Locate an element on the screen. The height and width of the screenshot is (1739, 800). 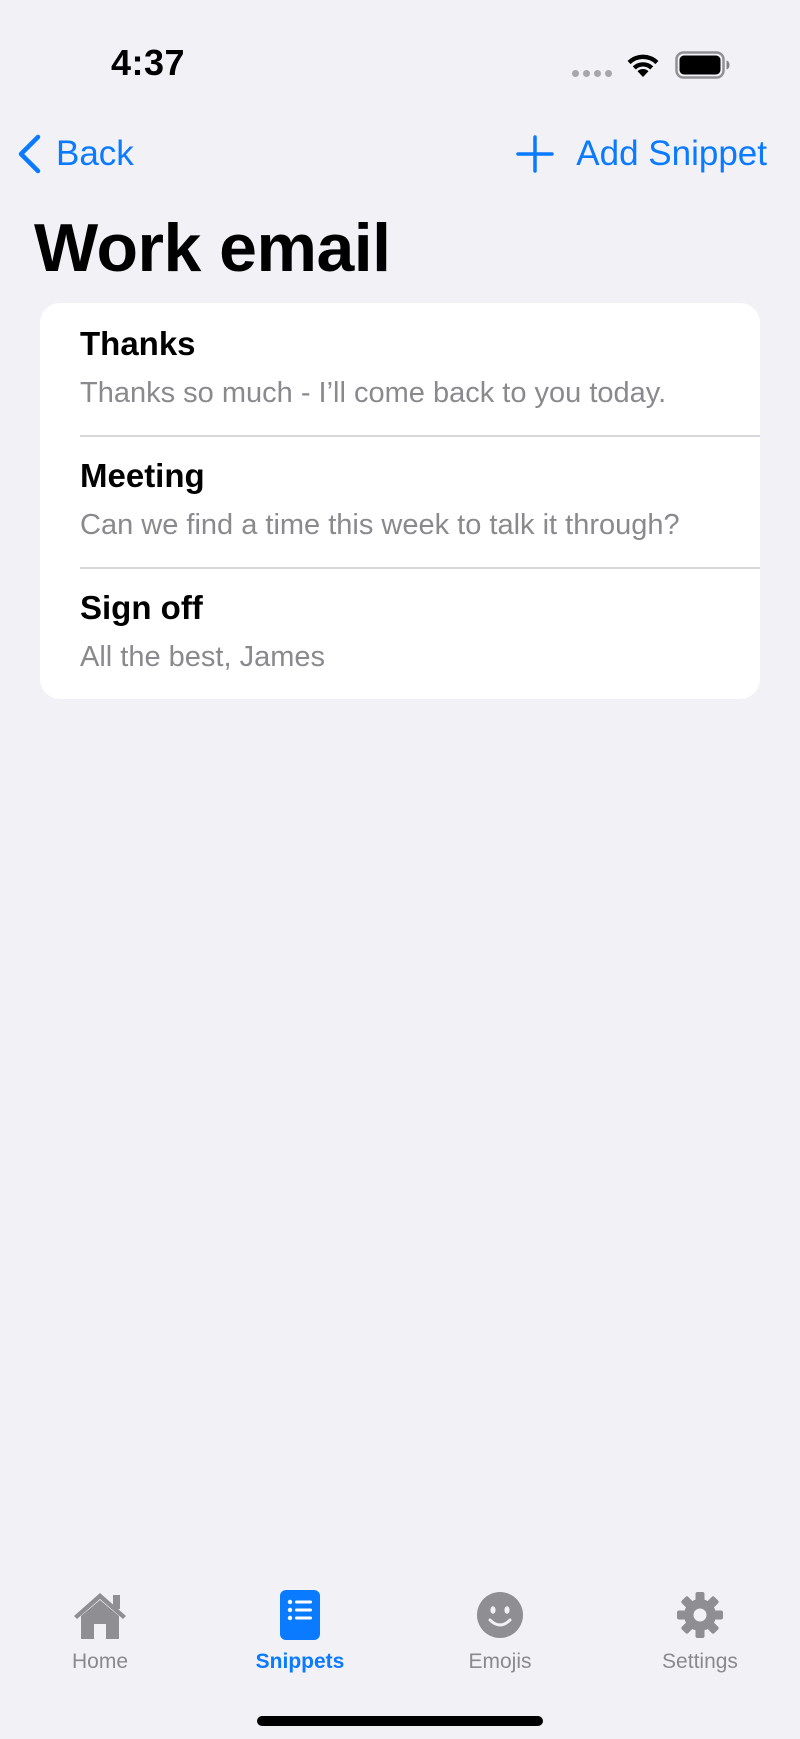
plus-icon is located at coordinates (535, 154).